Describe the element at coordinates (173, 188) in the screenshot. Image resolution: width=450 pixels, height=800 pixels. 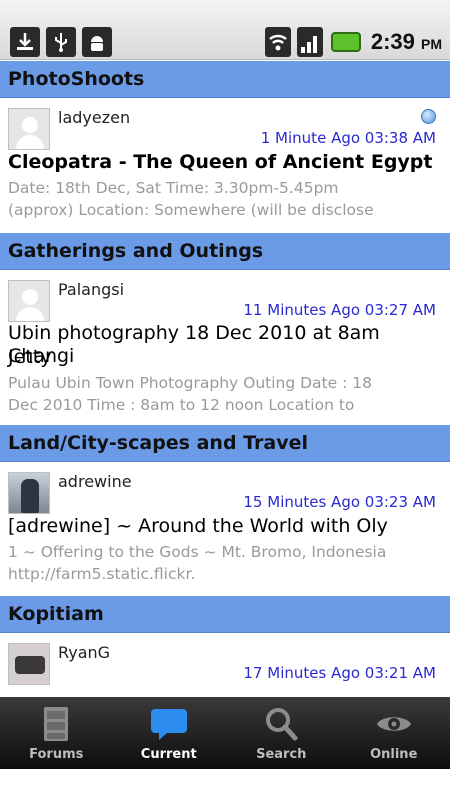
I see `post-snippet-line1: Date: 18th Dec, Sat Time: 3.30pm-5.45pm` at that location.